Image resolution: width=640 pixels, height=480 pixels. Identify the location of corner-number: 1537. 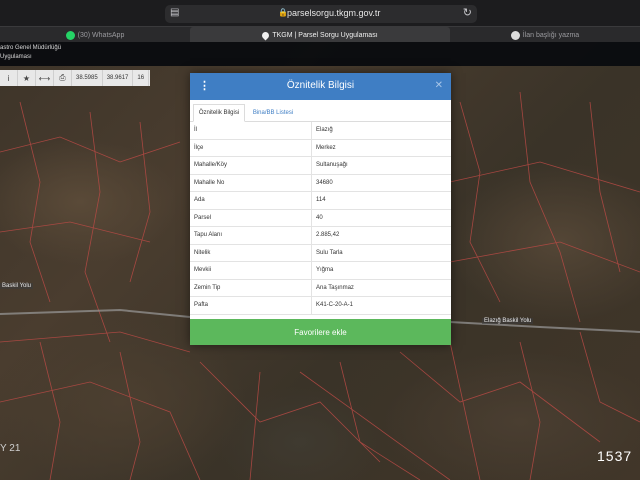
(615, 456).